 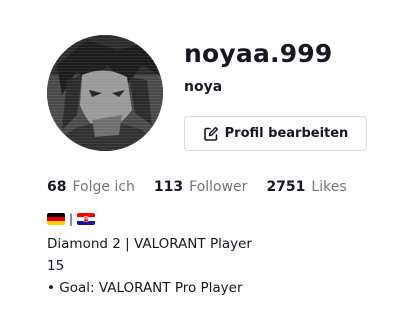 I want to click on edit-profile-label: Profil bearbeiten, so click(x=286, y=133).